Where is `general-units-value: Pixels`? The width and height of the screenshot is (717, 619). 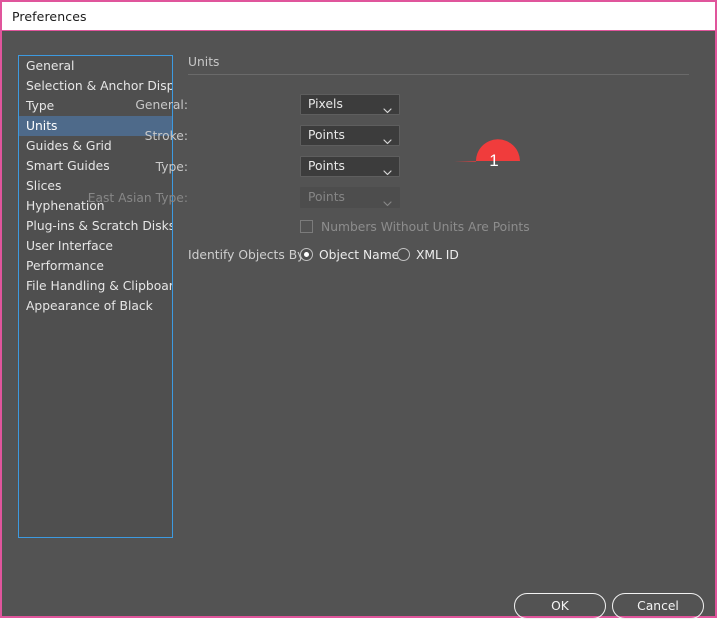
general-units-value: Pixels is located at coordinates (325, 104).